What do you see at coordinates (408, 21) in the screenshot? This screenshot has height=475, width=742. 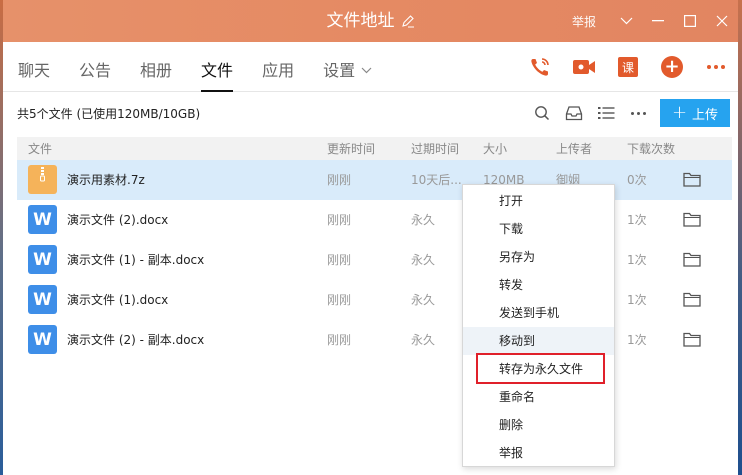 I see `edit-icon` at bounding box center [408, 21].